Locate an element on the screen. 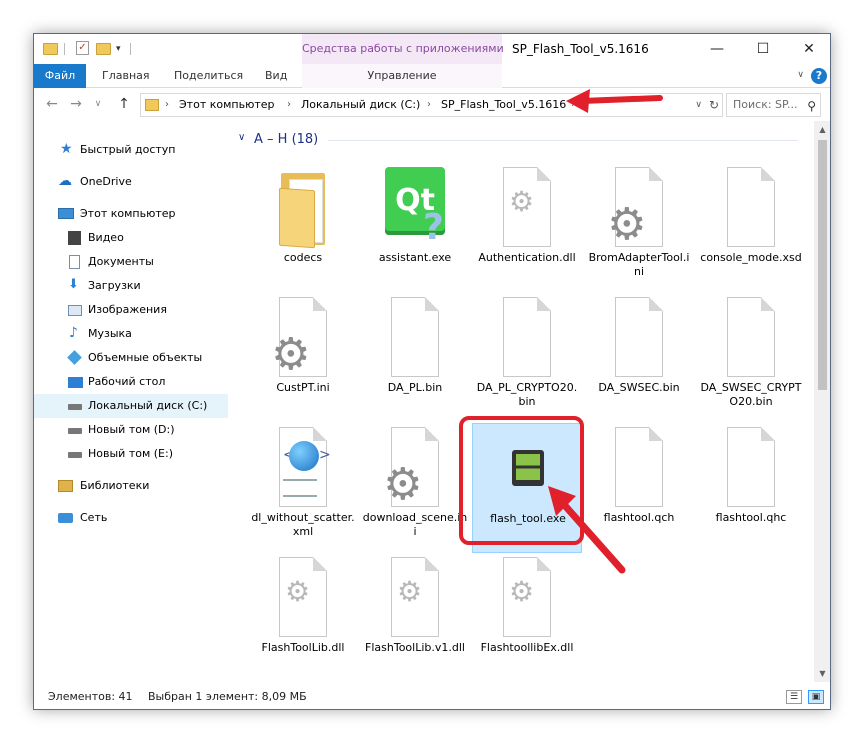  properties-icon: ✓ is located at coordinates (82, 48).